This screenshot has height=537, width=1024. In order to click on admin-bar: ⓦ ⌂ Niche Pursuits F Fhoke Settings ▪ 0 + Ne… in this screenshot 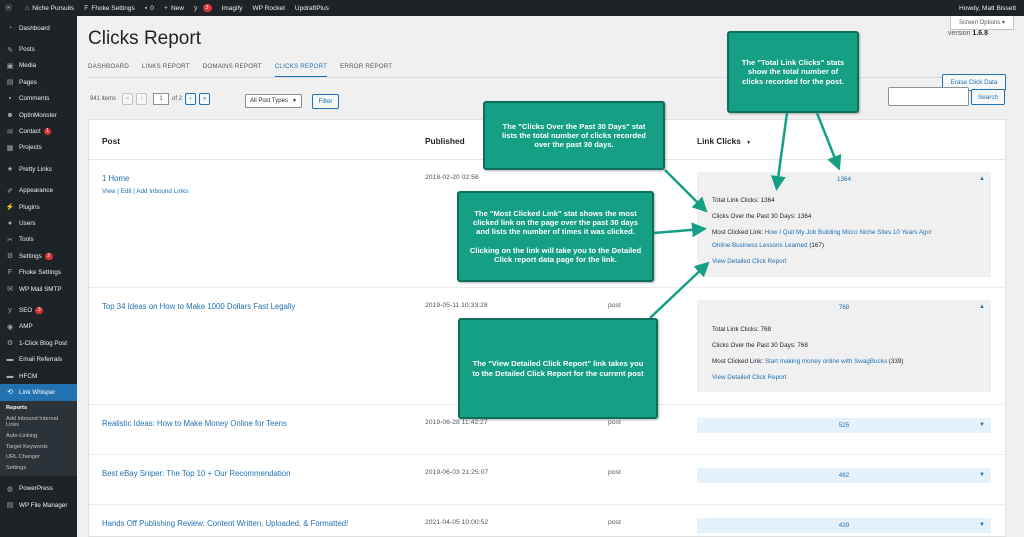, I will do `click(512, 8)`.